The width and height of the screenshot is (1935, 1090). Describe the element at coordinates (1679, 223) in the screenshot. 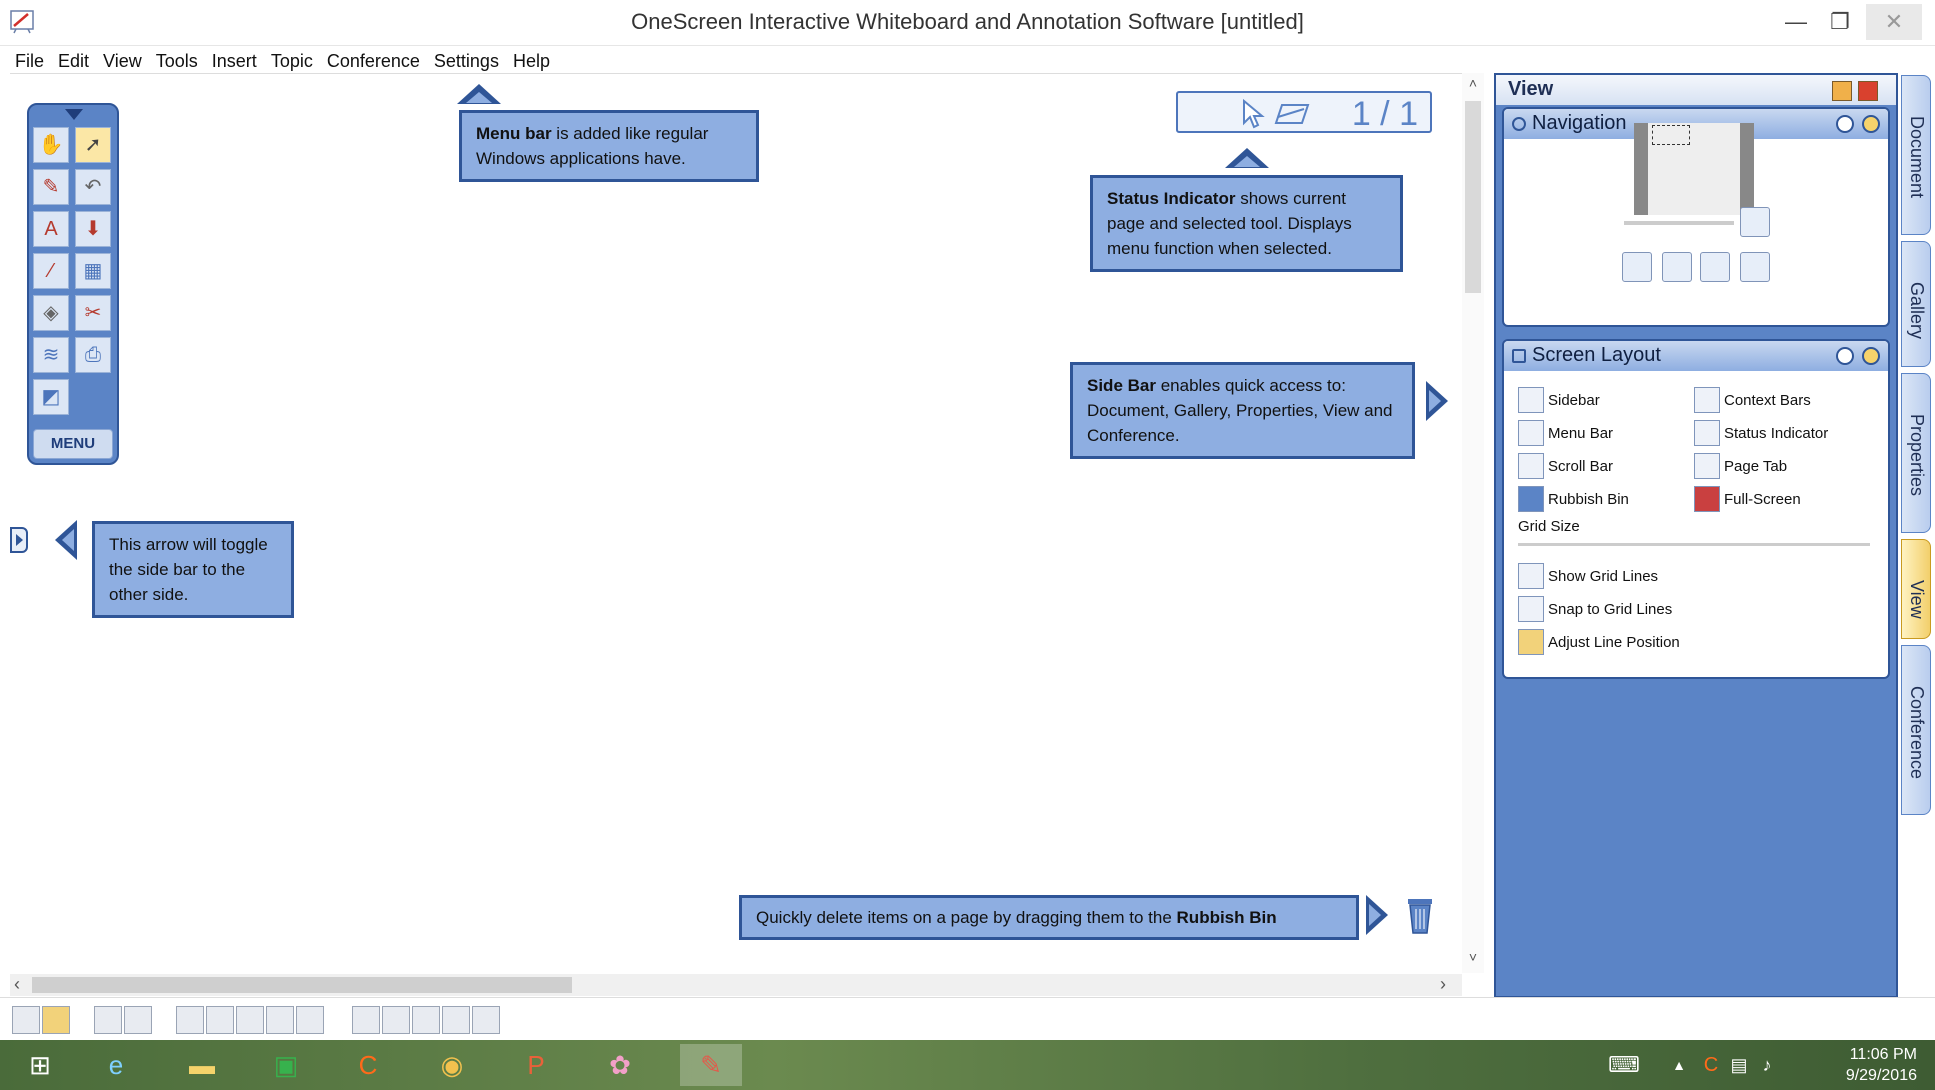

I see `navigation-zoom-slider` at that location.